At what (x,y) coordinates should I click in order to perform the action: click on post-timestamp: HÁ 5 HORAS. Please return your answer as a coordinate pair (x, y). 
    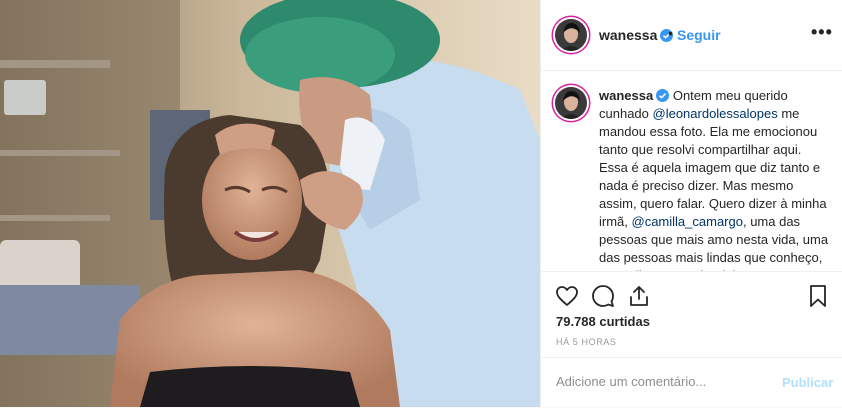
    Looking at the image, I should click on (586, 342).